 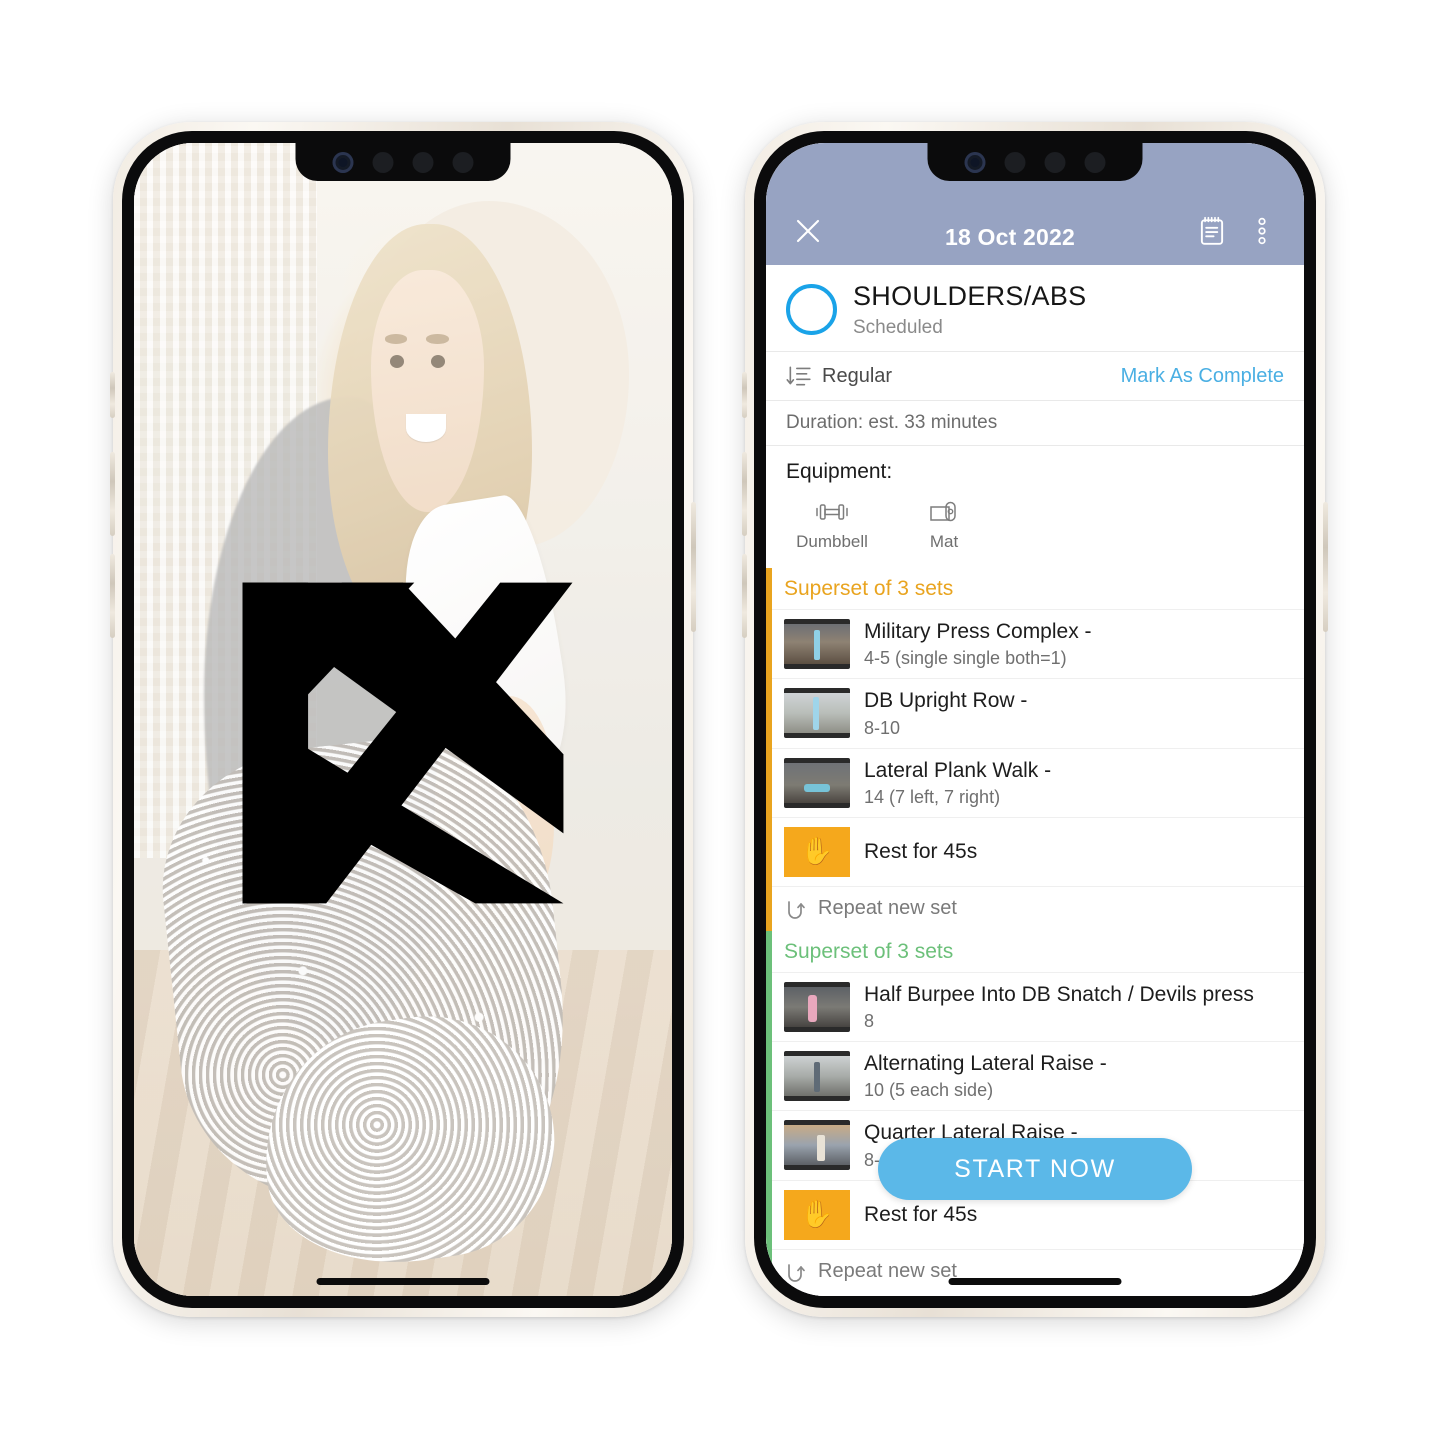 What do you see at coordinates (1010, 237) in the screenshot?
I see `date-title: 18 Oct 2022` at bounding box center [1010, 237].